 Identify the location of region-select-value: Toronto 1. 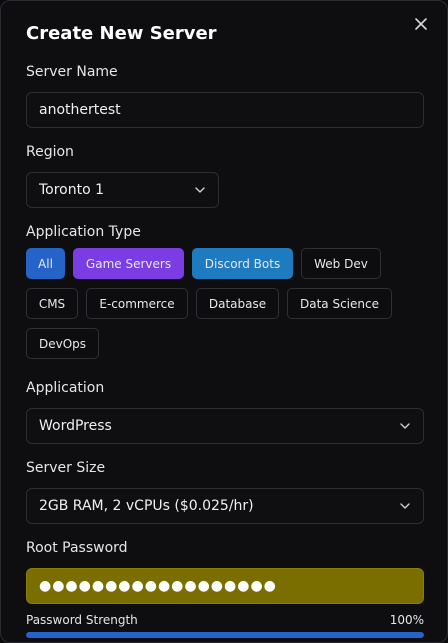
(72, 190).